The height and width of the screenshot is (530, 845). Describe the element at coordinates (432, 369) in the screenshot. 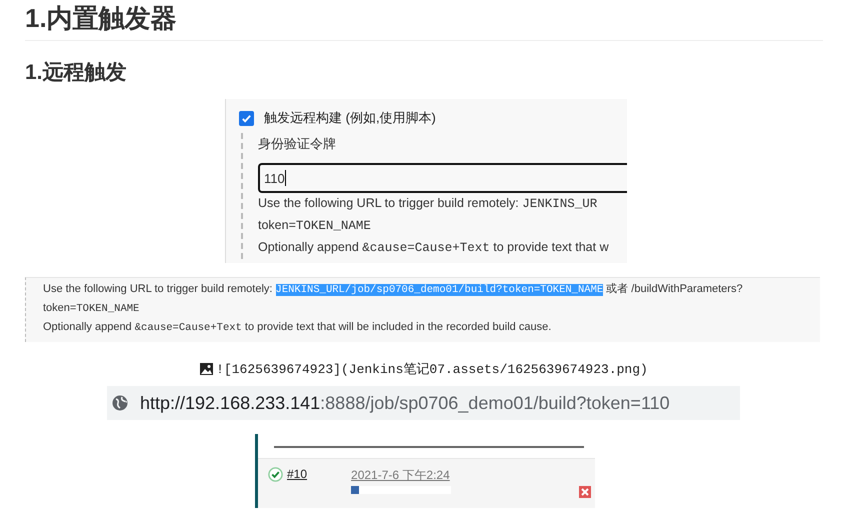

I see `image-alt-text: ![1625639674923](Jenkins笔记07.assets/1625639674923.png)` at that location.